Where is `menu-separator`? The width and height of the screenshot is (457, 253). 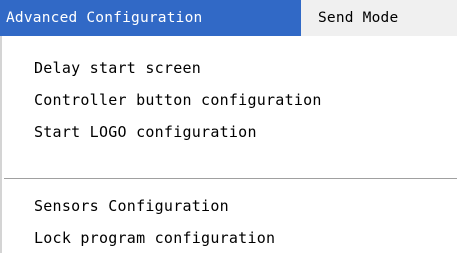
menu-separator is located at coordinates (230, 179).